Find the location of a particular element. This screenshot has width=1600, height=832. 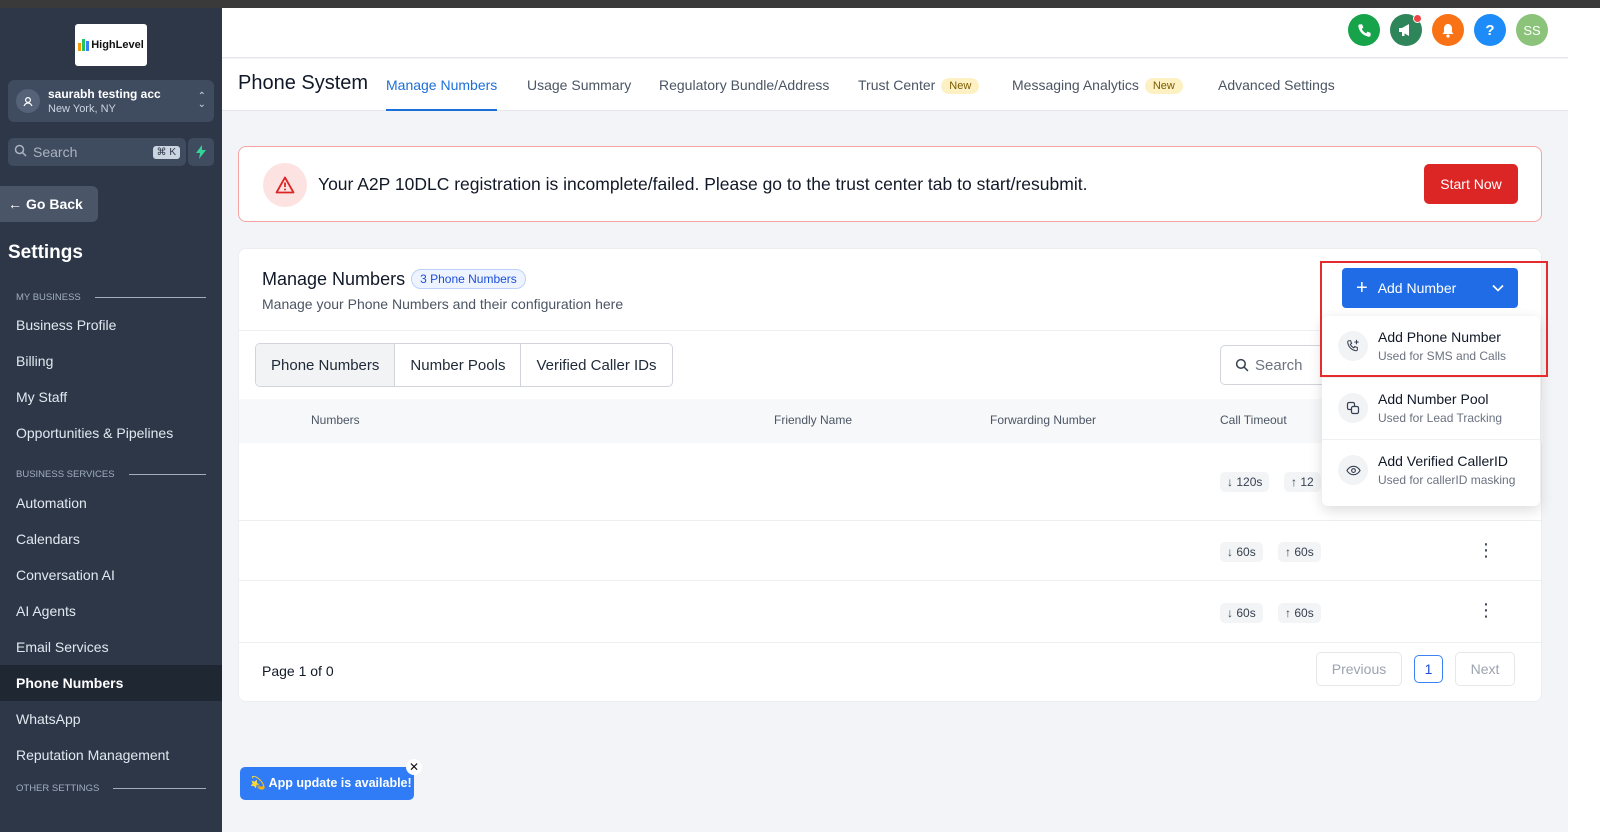

chevron-updown-icon: ⌃ ⌄ is located at coordinates (201, 100).